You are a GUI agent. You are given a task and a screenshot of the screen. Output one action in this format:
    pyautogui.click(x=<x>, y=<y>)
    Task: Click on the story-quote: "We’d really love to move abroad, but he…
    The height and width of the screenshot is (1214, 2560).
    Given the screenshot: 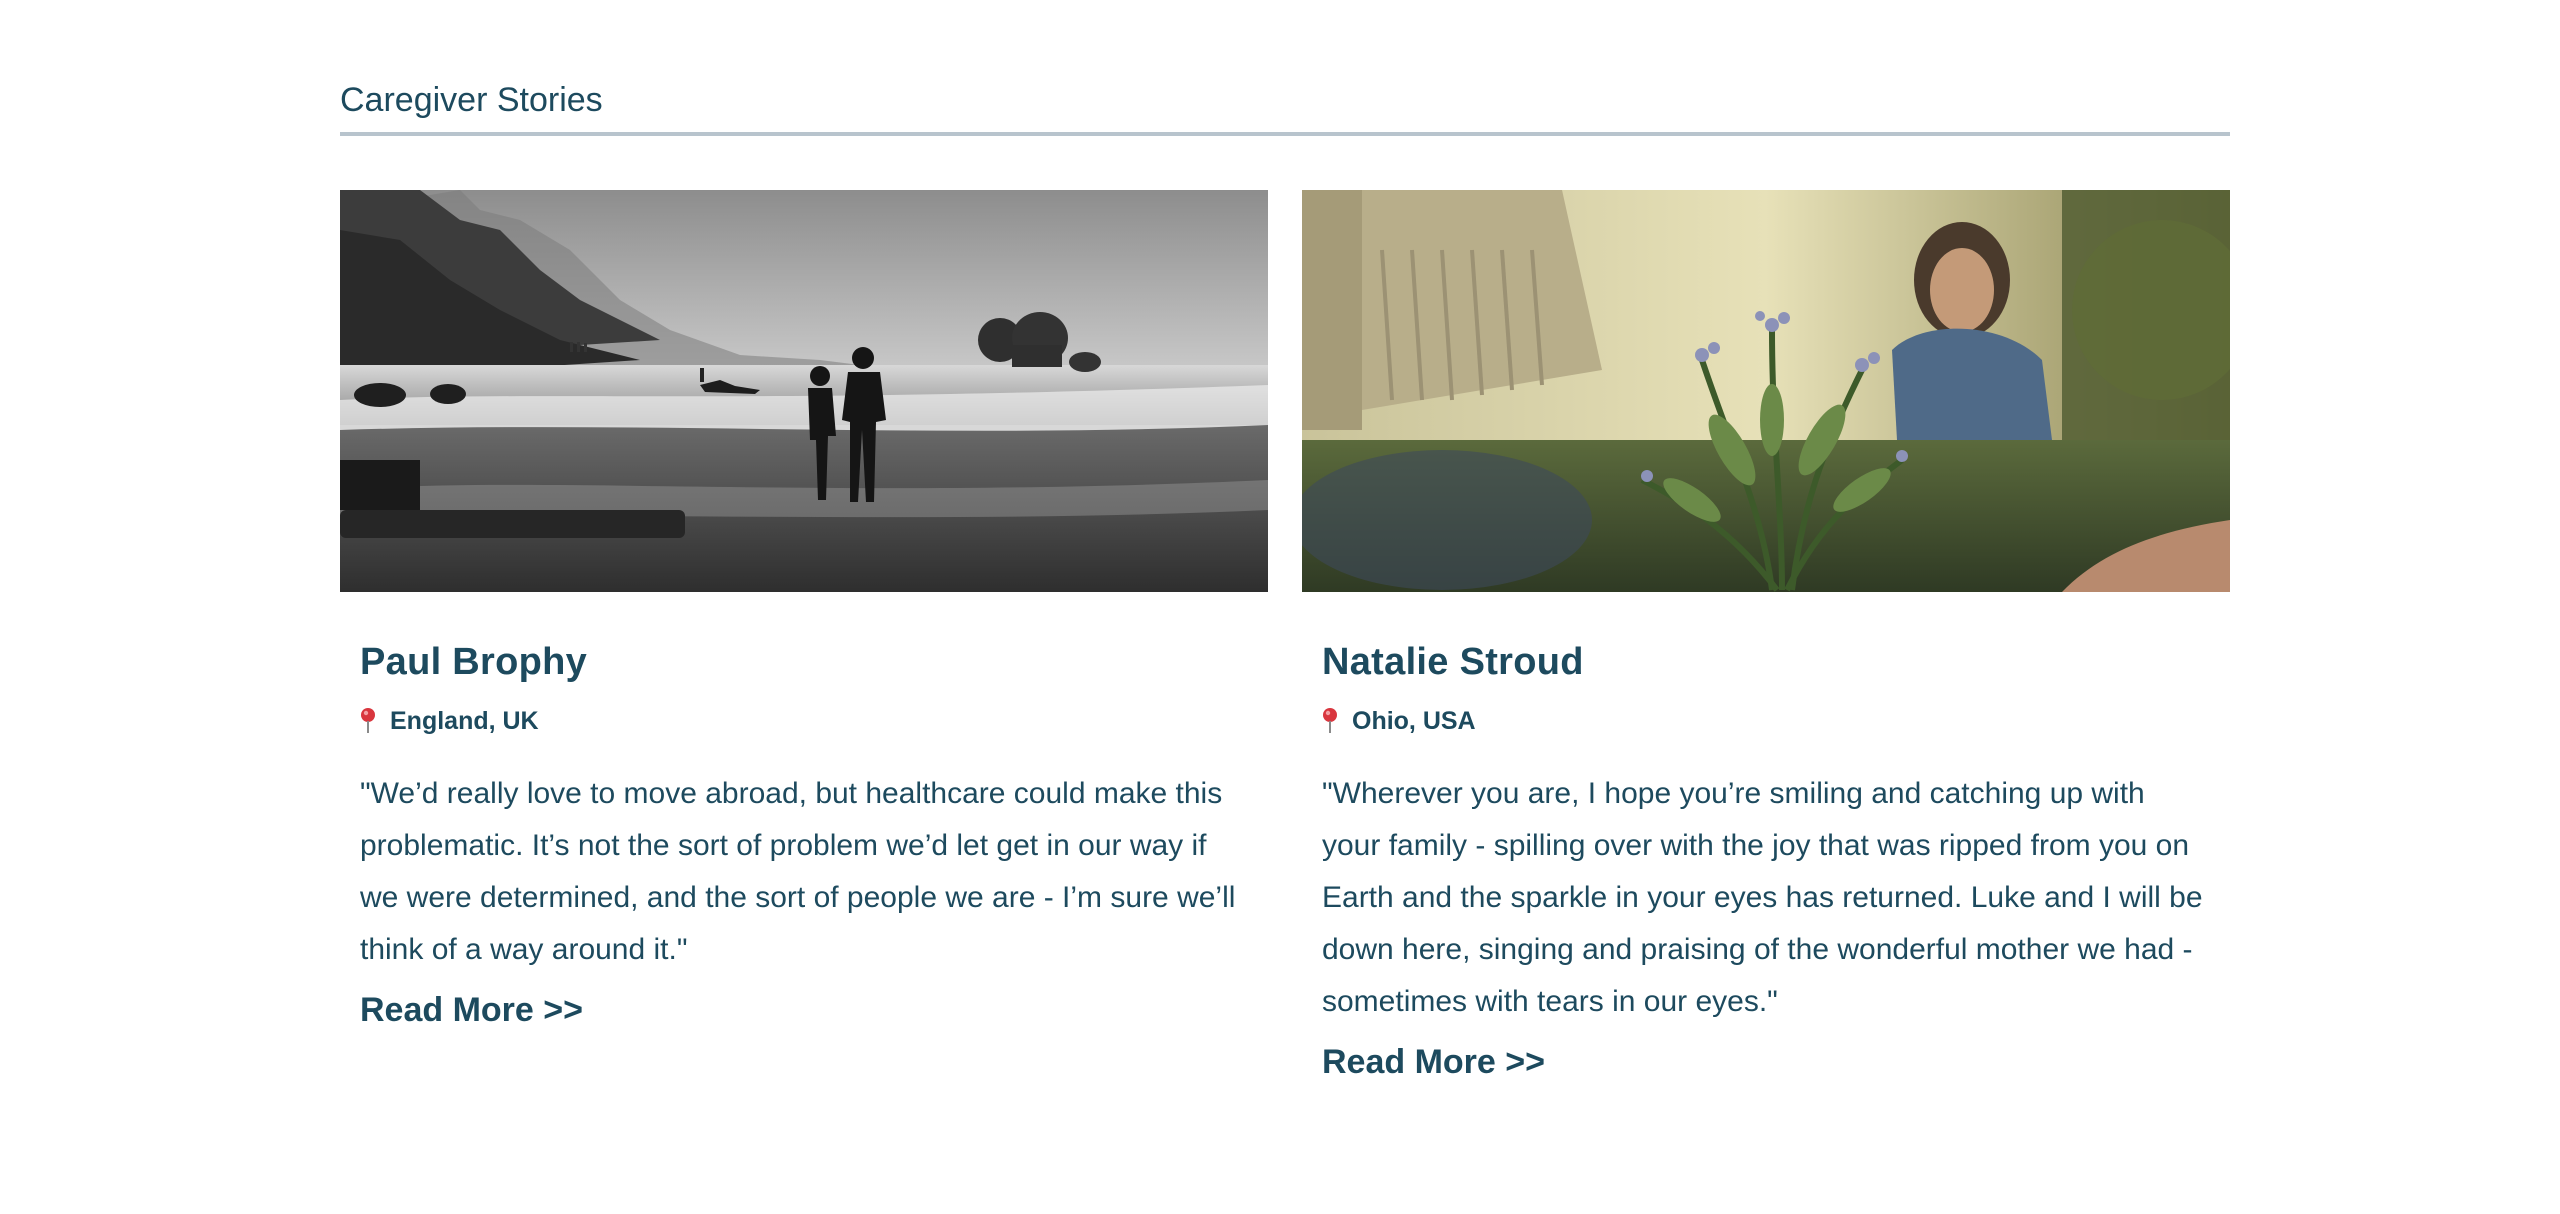 What is the action you would take?
    pyautogui.click(x=798, y=871)
    